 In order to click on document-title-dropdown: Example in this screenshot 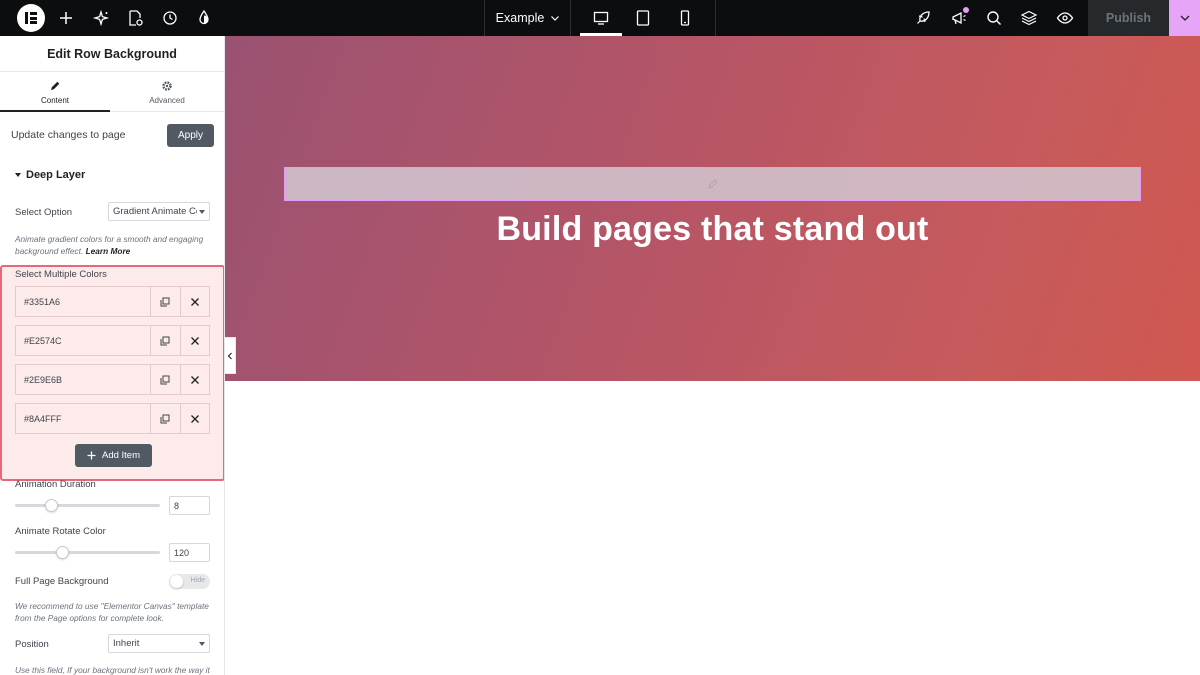, I will do `click(528, 18)`.